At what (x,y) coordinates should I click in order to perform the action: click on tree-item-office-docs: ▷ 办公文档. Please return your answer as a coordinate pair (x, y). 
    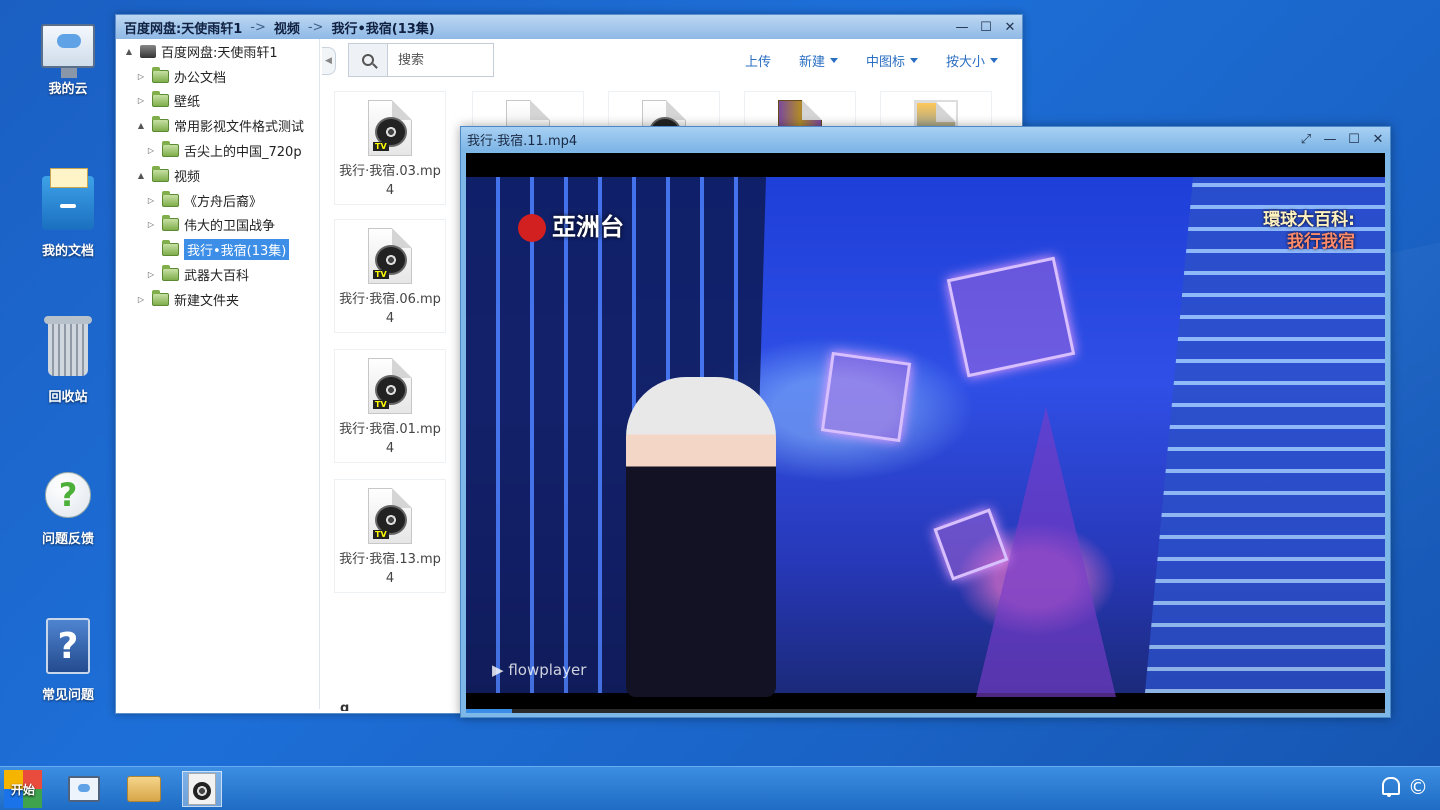
    Looking at the image, I should click on (219, 76).